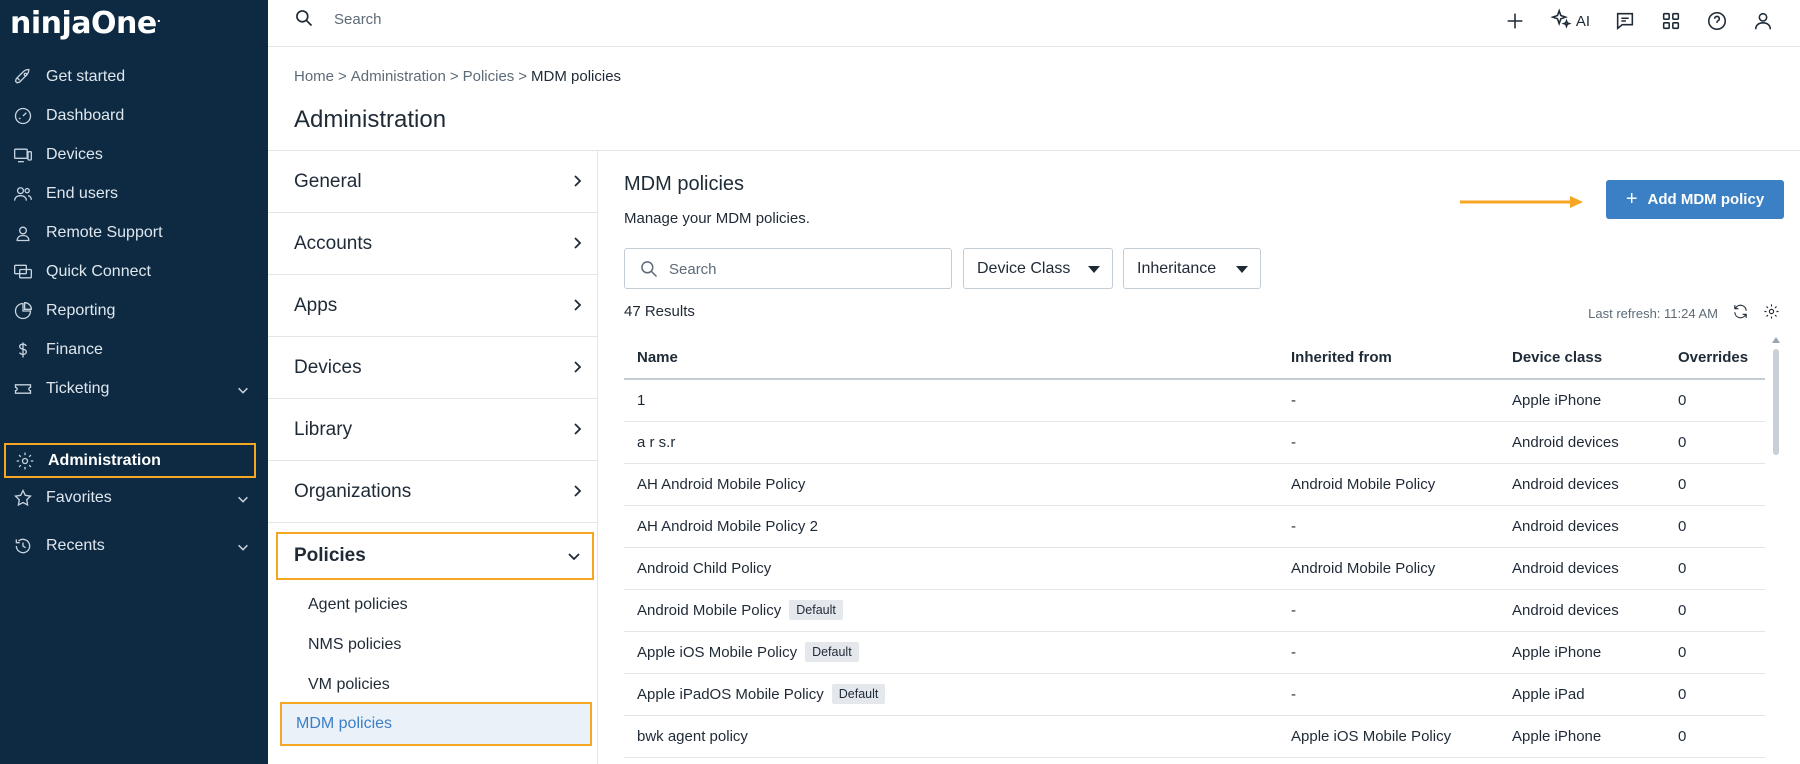  I want to click on policy-search-input, so click(804, 269).